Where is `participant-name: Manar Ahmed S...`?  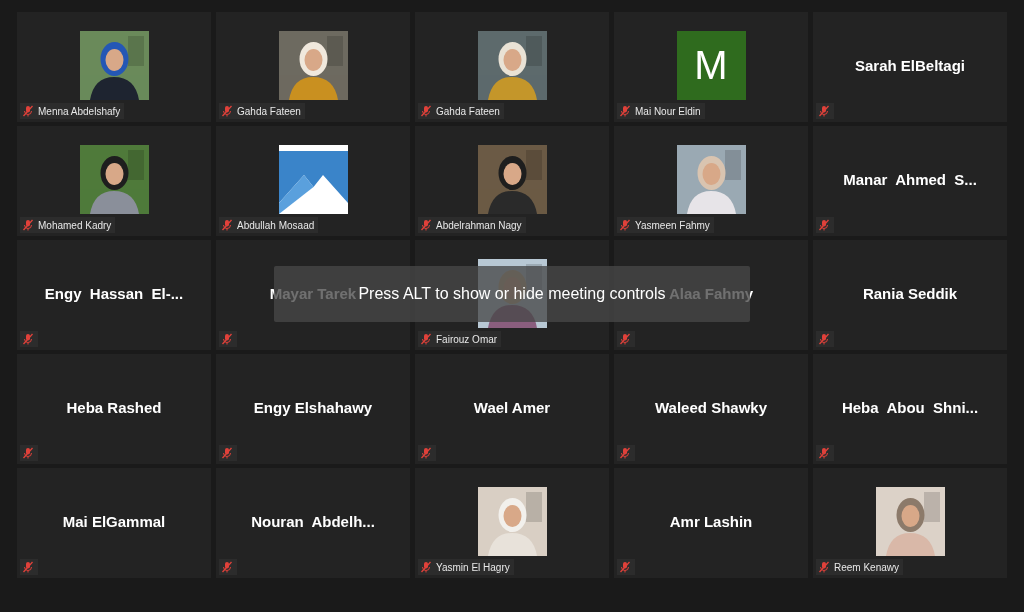
participant-name: Manar Ahmed S... is located at coordinates (910, 179).